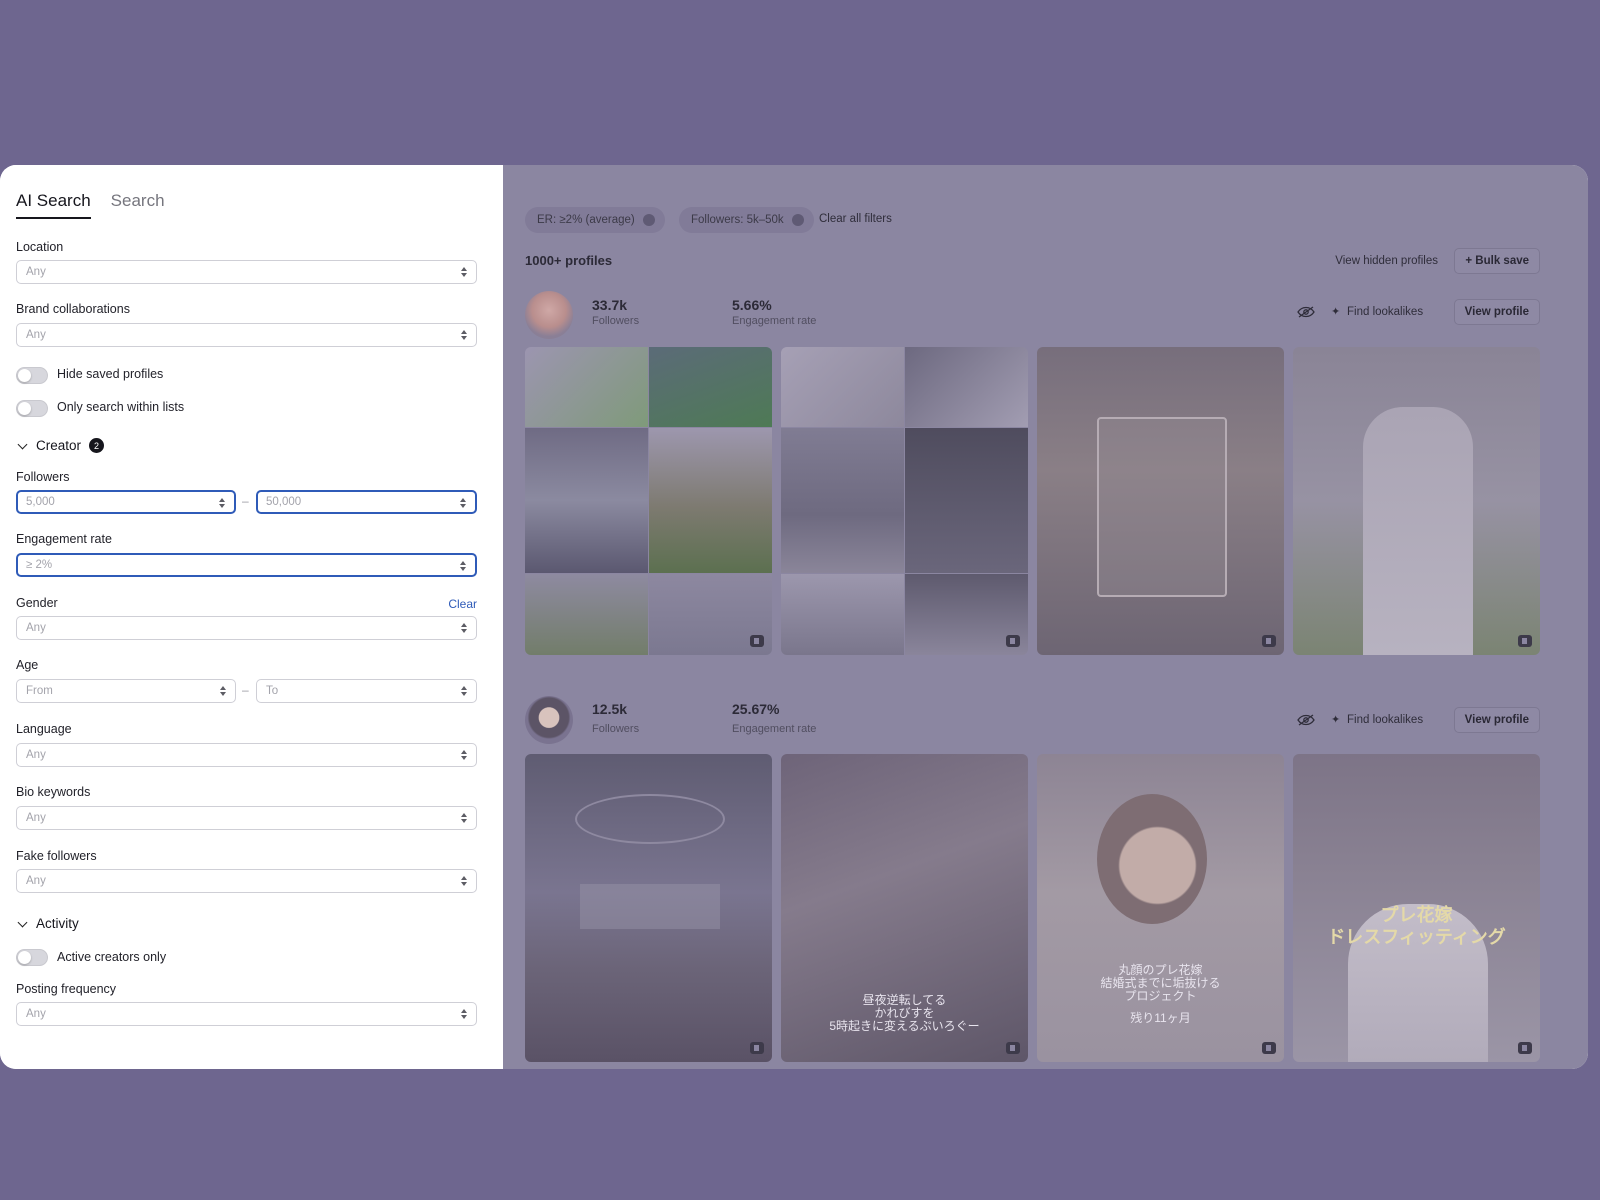  What do you see at coordinates (246, 881) in the screenshot?
I see `fake-followers-select: Any` at bounding box center [246, 881].